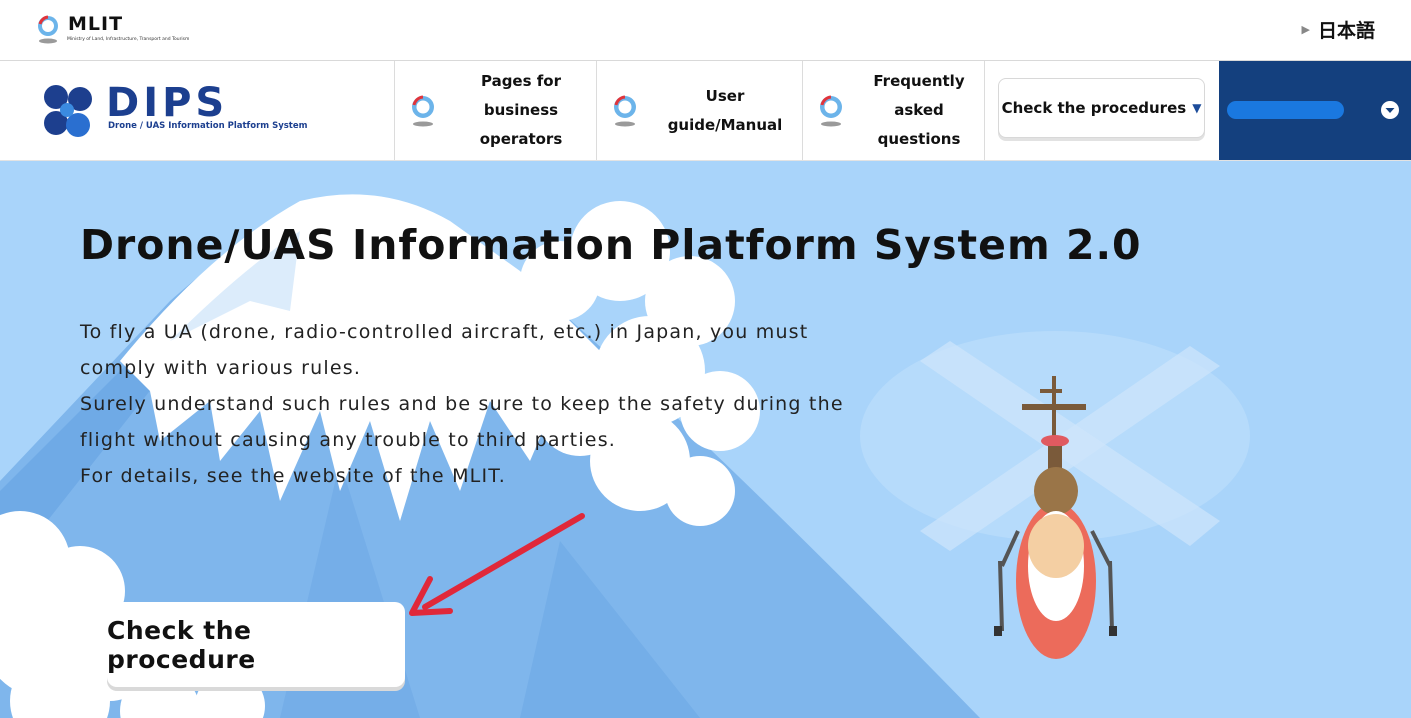  Describe the element at coordinates (208, 126) in the screenshot. I see `dips-logo-subtitle: Drone / UAS Information Platform System` at that location.